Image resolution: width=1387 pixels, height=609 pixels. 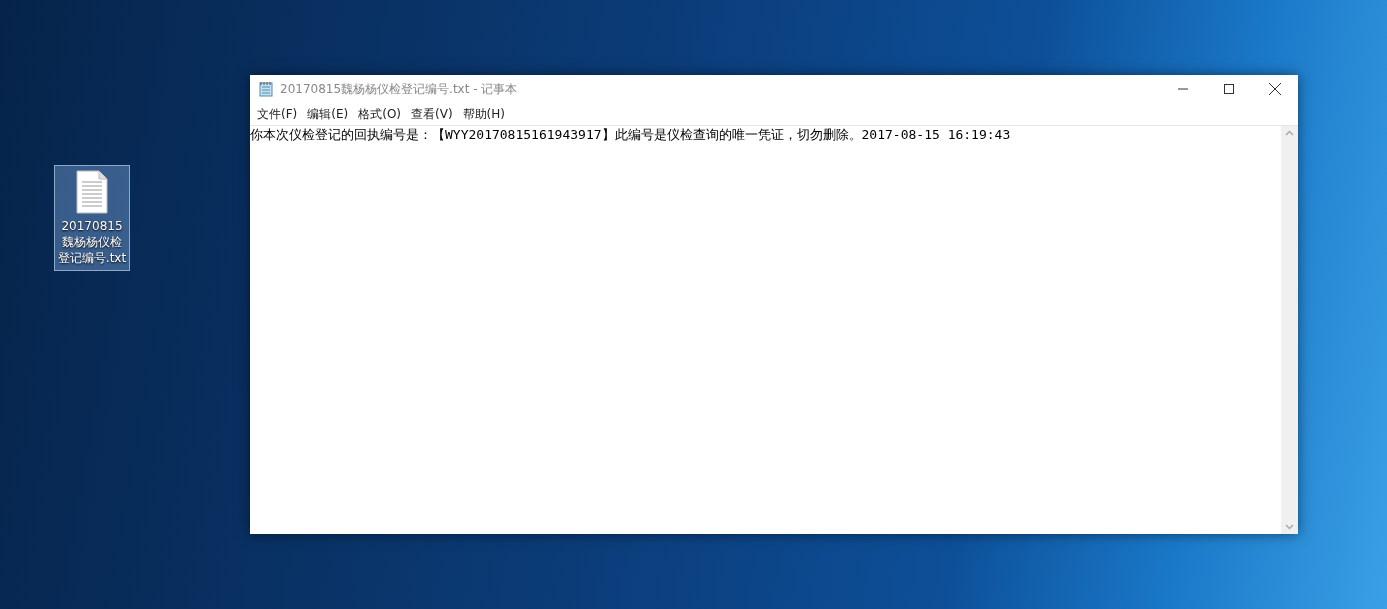 I want to click on menu-item: 查看(V), so click(x=432, y=114).